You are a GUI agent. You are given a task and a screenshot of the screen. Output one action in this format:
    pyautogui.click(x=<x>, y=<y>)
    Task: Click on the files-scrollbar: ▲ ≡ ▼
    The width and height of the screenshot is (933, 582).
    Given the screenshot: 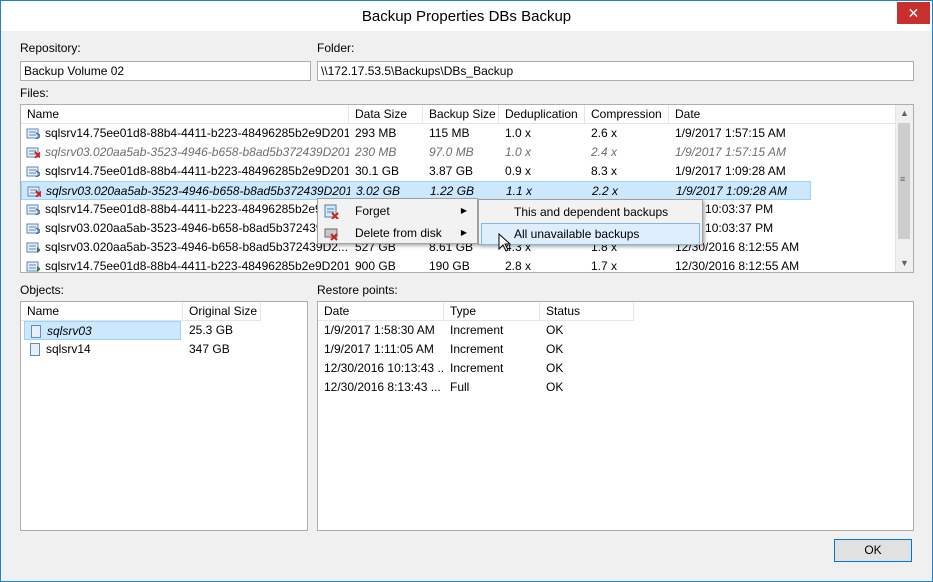 What is the action you would take?
    pyautogui.click(x=904, y=188)
    